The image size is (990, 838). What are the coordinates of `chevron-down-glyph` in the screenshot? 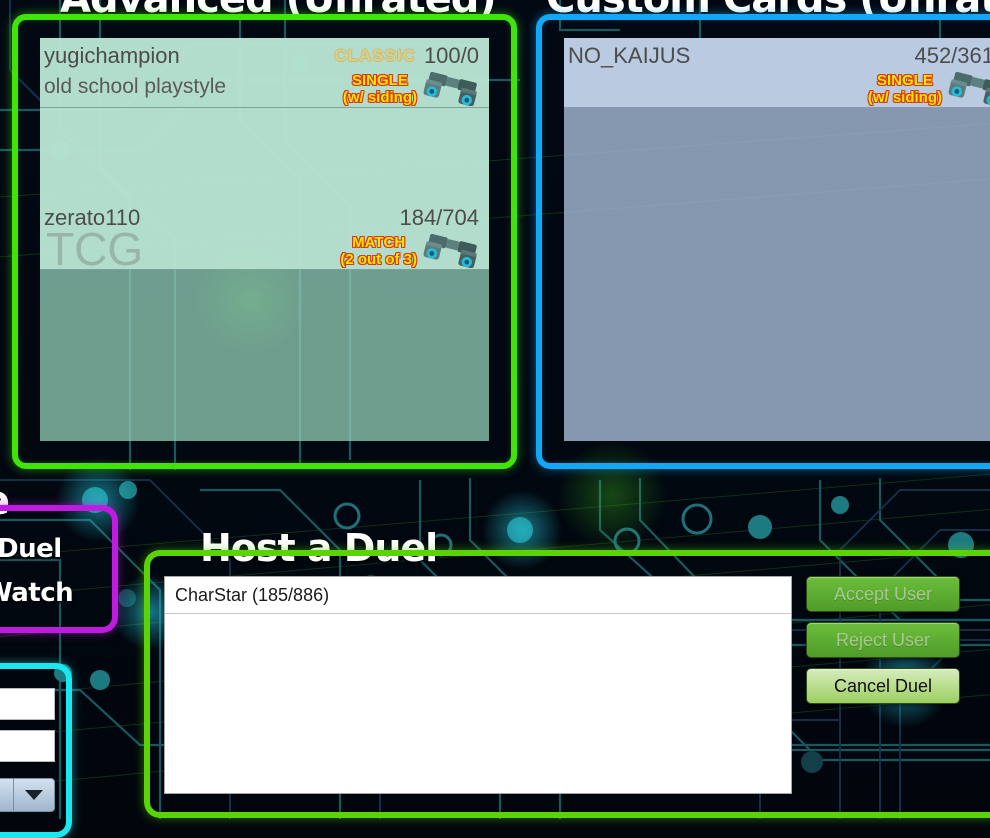 It's located at (34, 795).